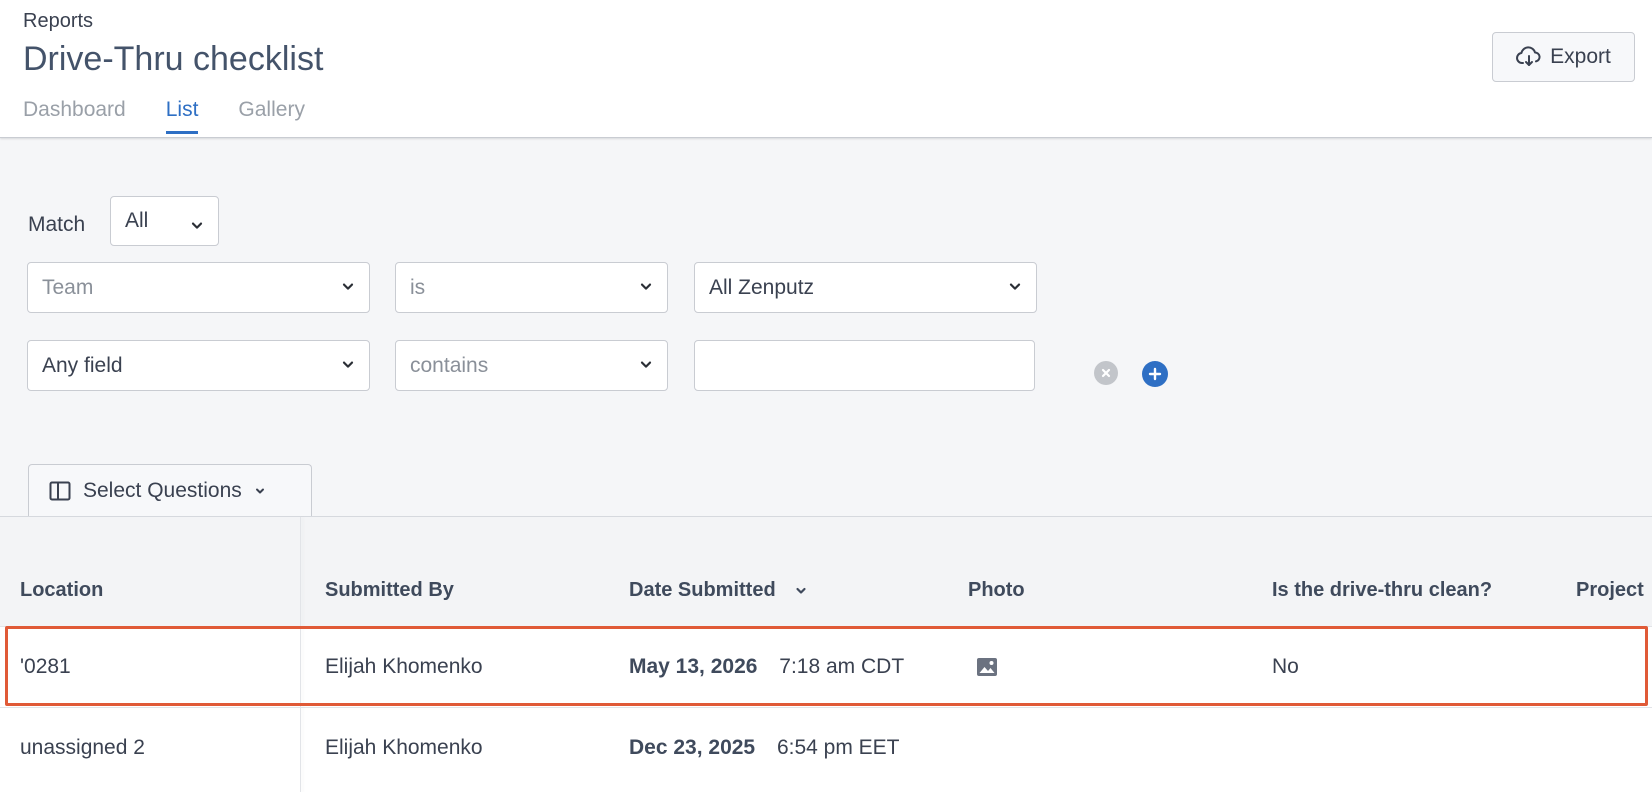  Describe the element at coordinates (60, 491) in the screenshot. I see `columns-icon` at that location.